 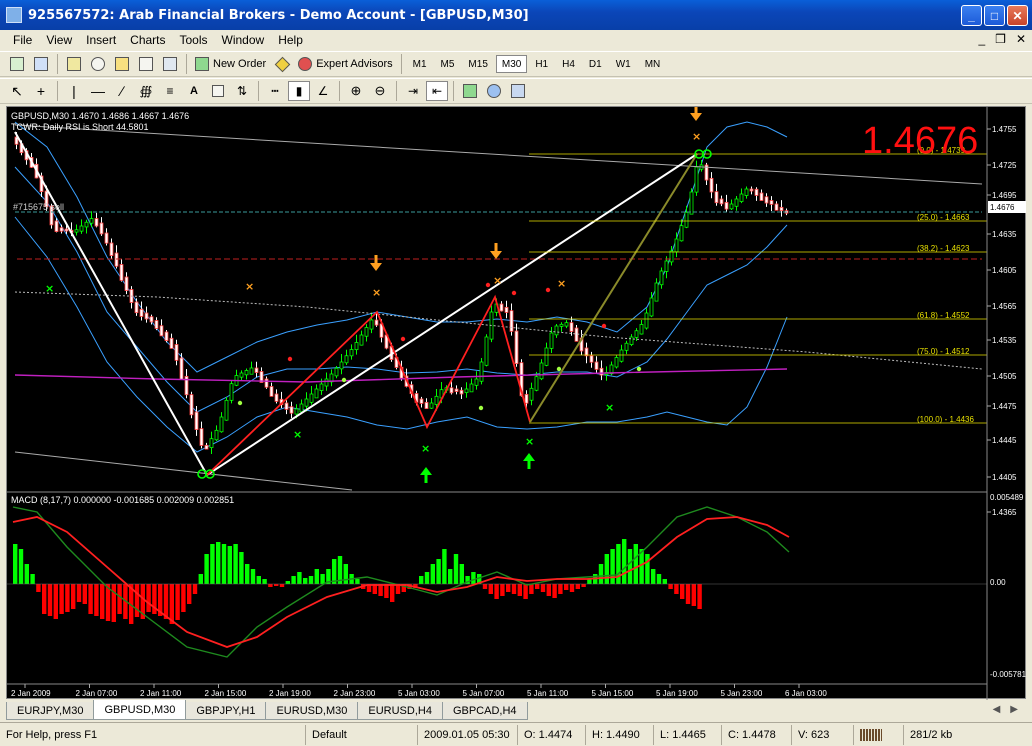 I want to click on new-chart-icon, so click(x=17, y=64).